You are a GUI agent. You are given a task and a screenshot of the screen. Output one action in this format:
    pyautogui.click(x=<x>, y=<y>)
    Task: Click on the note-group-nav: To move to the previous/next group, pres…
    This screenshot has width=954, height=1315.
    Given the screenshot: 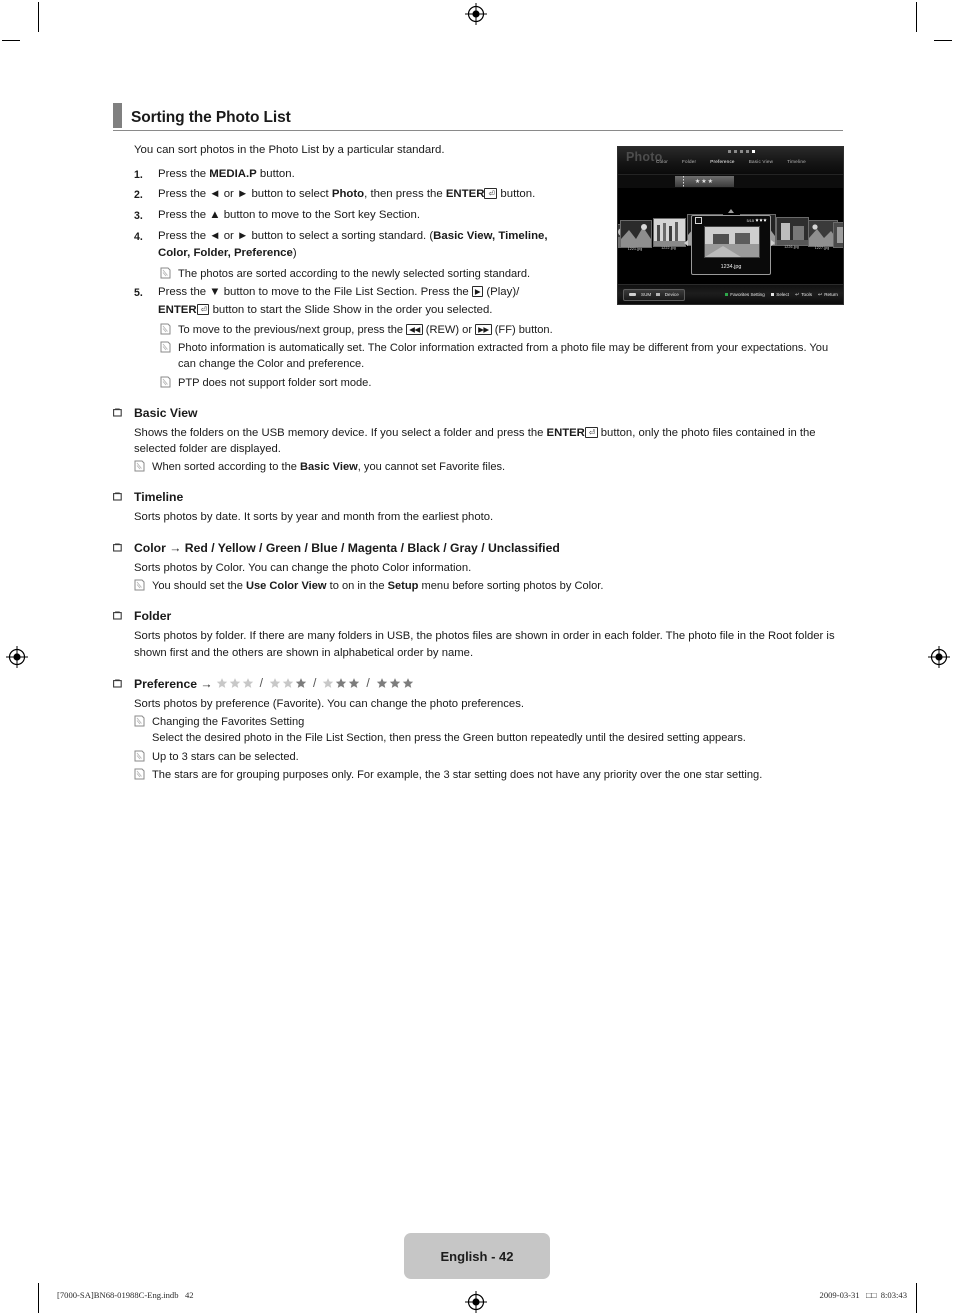 What is the action you would take?
    pyautogui.click(x=501, y=330)
    